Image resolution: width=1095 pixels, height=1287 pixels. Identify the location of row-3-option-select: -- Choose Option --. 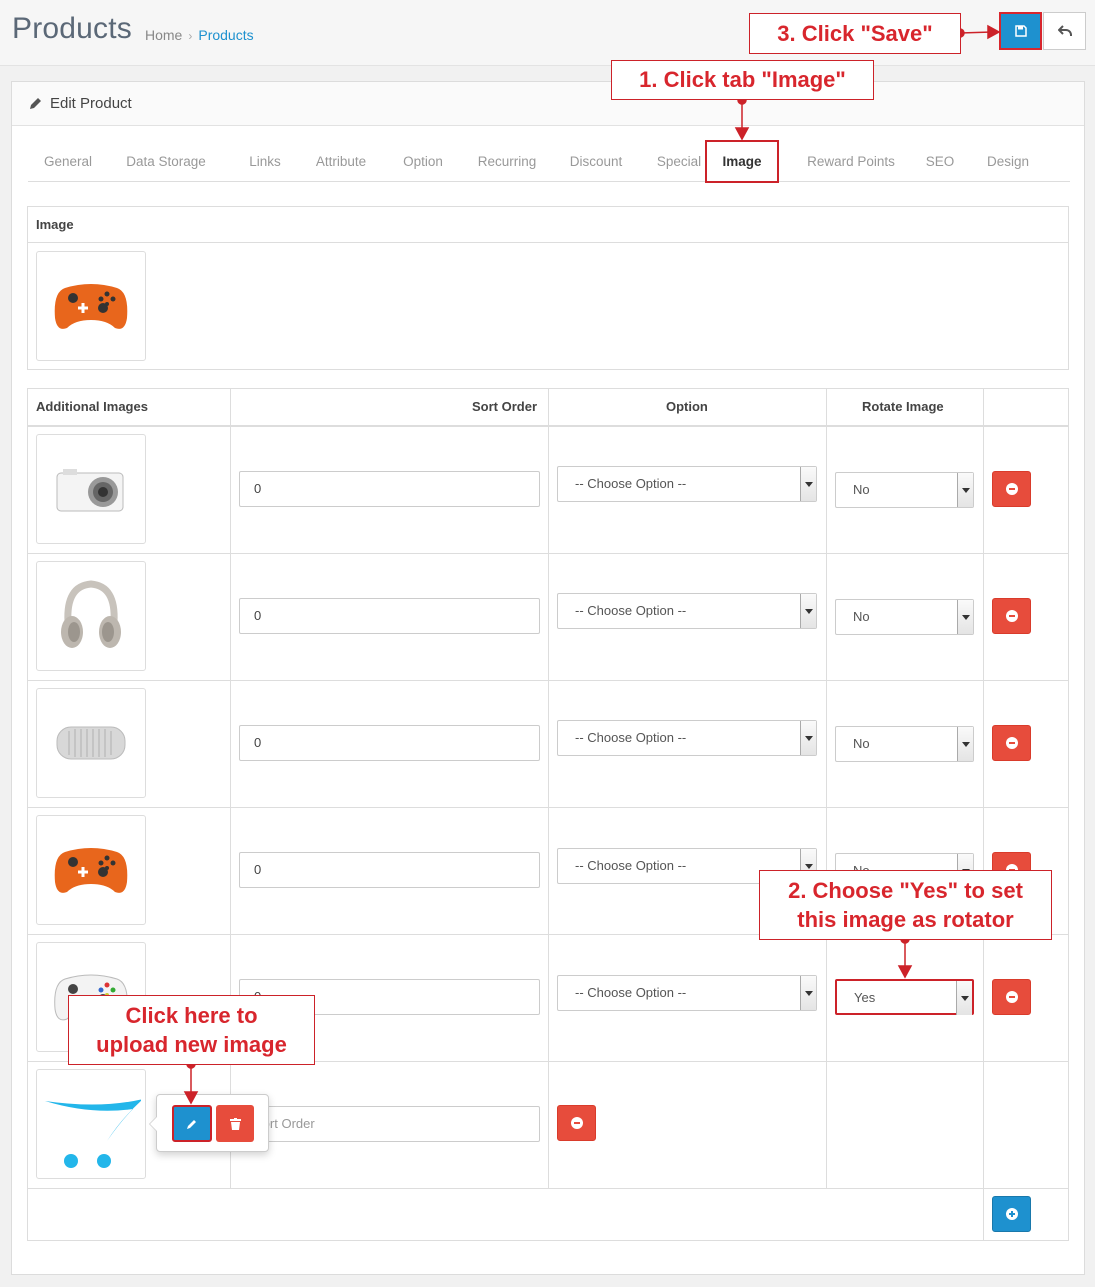
(687, 738).